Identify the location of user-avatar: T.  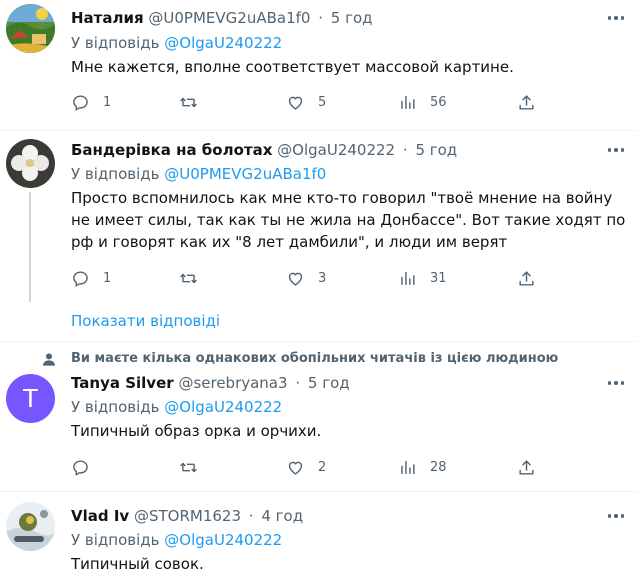
(30, 398).